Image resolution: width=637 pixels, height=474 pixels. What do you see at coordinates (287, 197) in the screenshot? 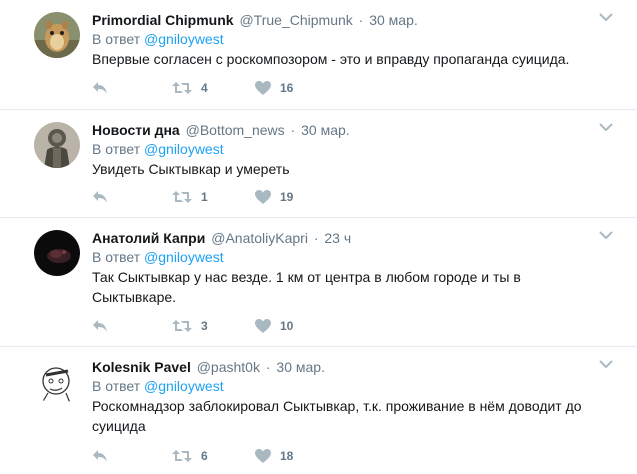
I see `like-count: 19` at bounding box center [287, 197].